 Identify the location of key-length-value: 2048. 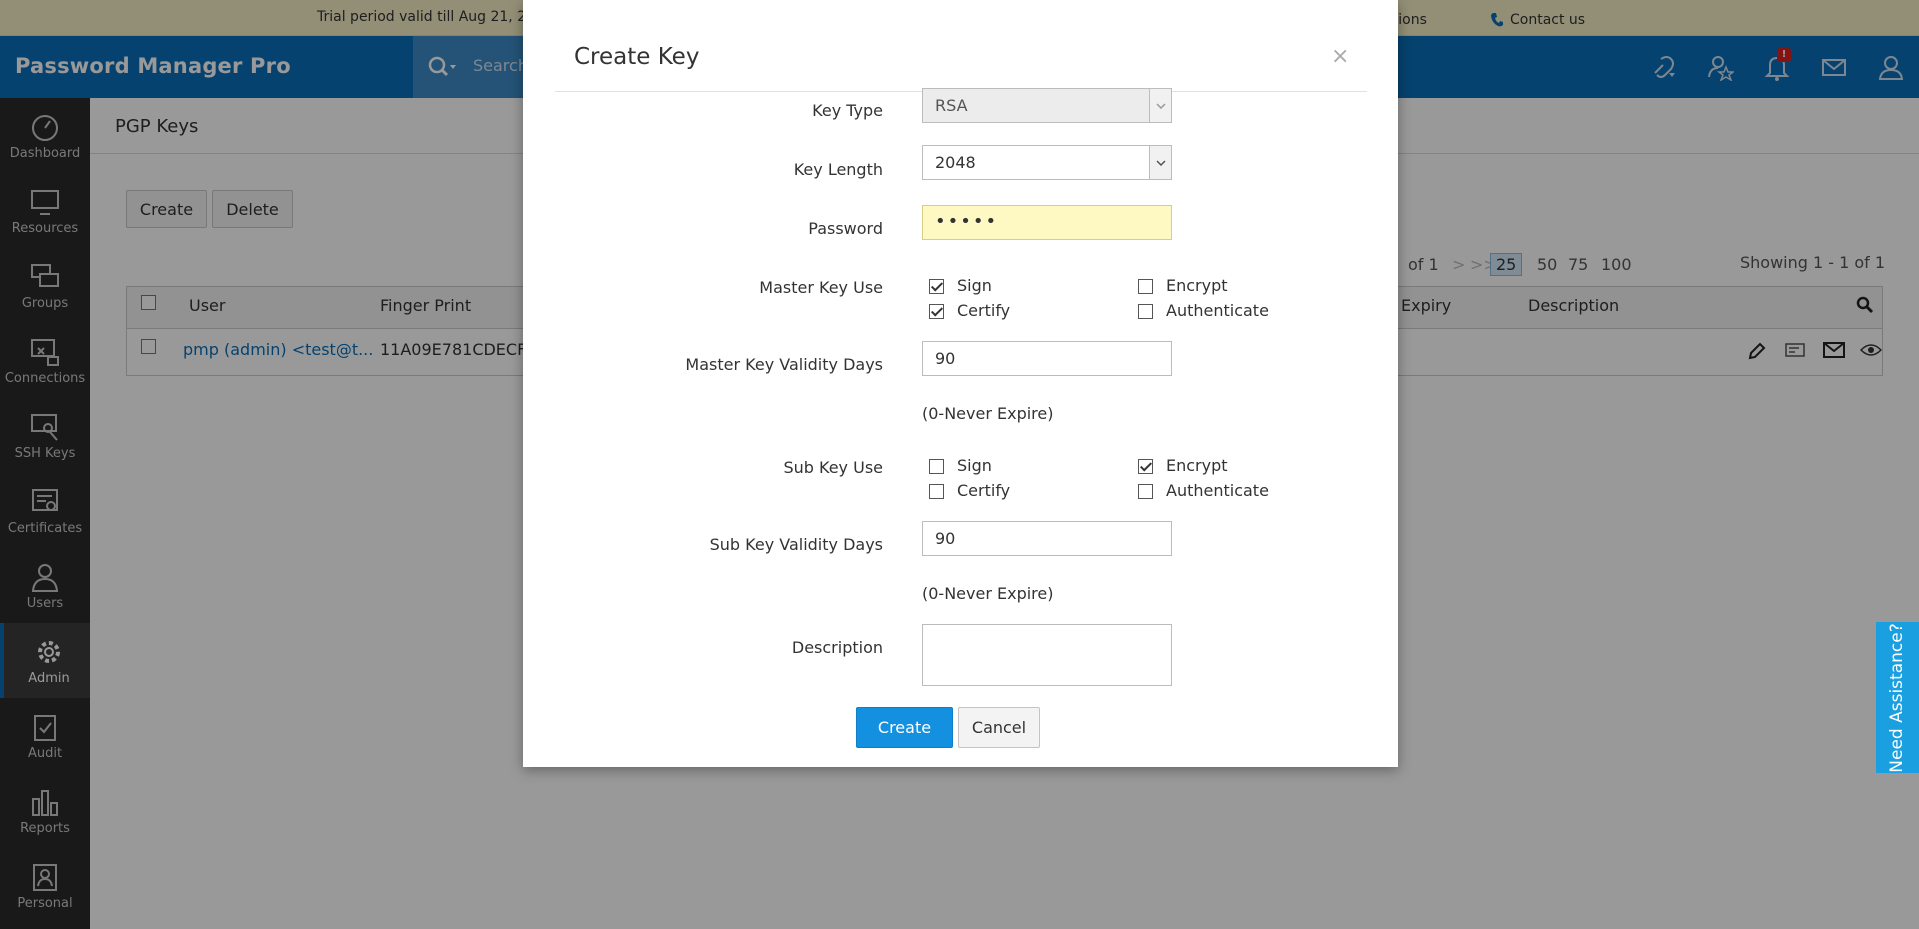
(955, 162).